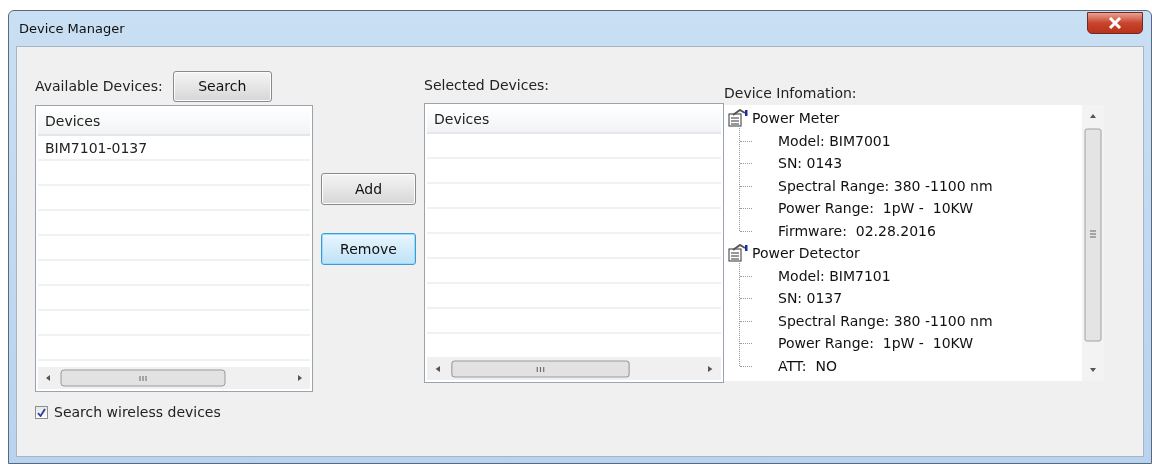  I want to click on action-button: Remove, so click(368, 249).